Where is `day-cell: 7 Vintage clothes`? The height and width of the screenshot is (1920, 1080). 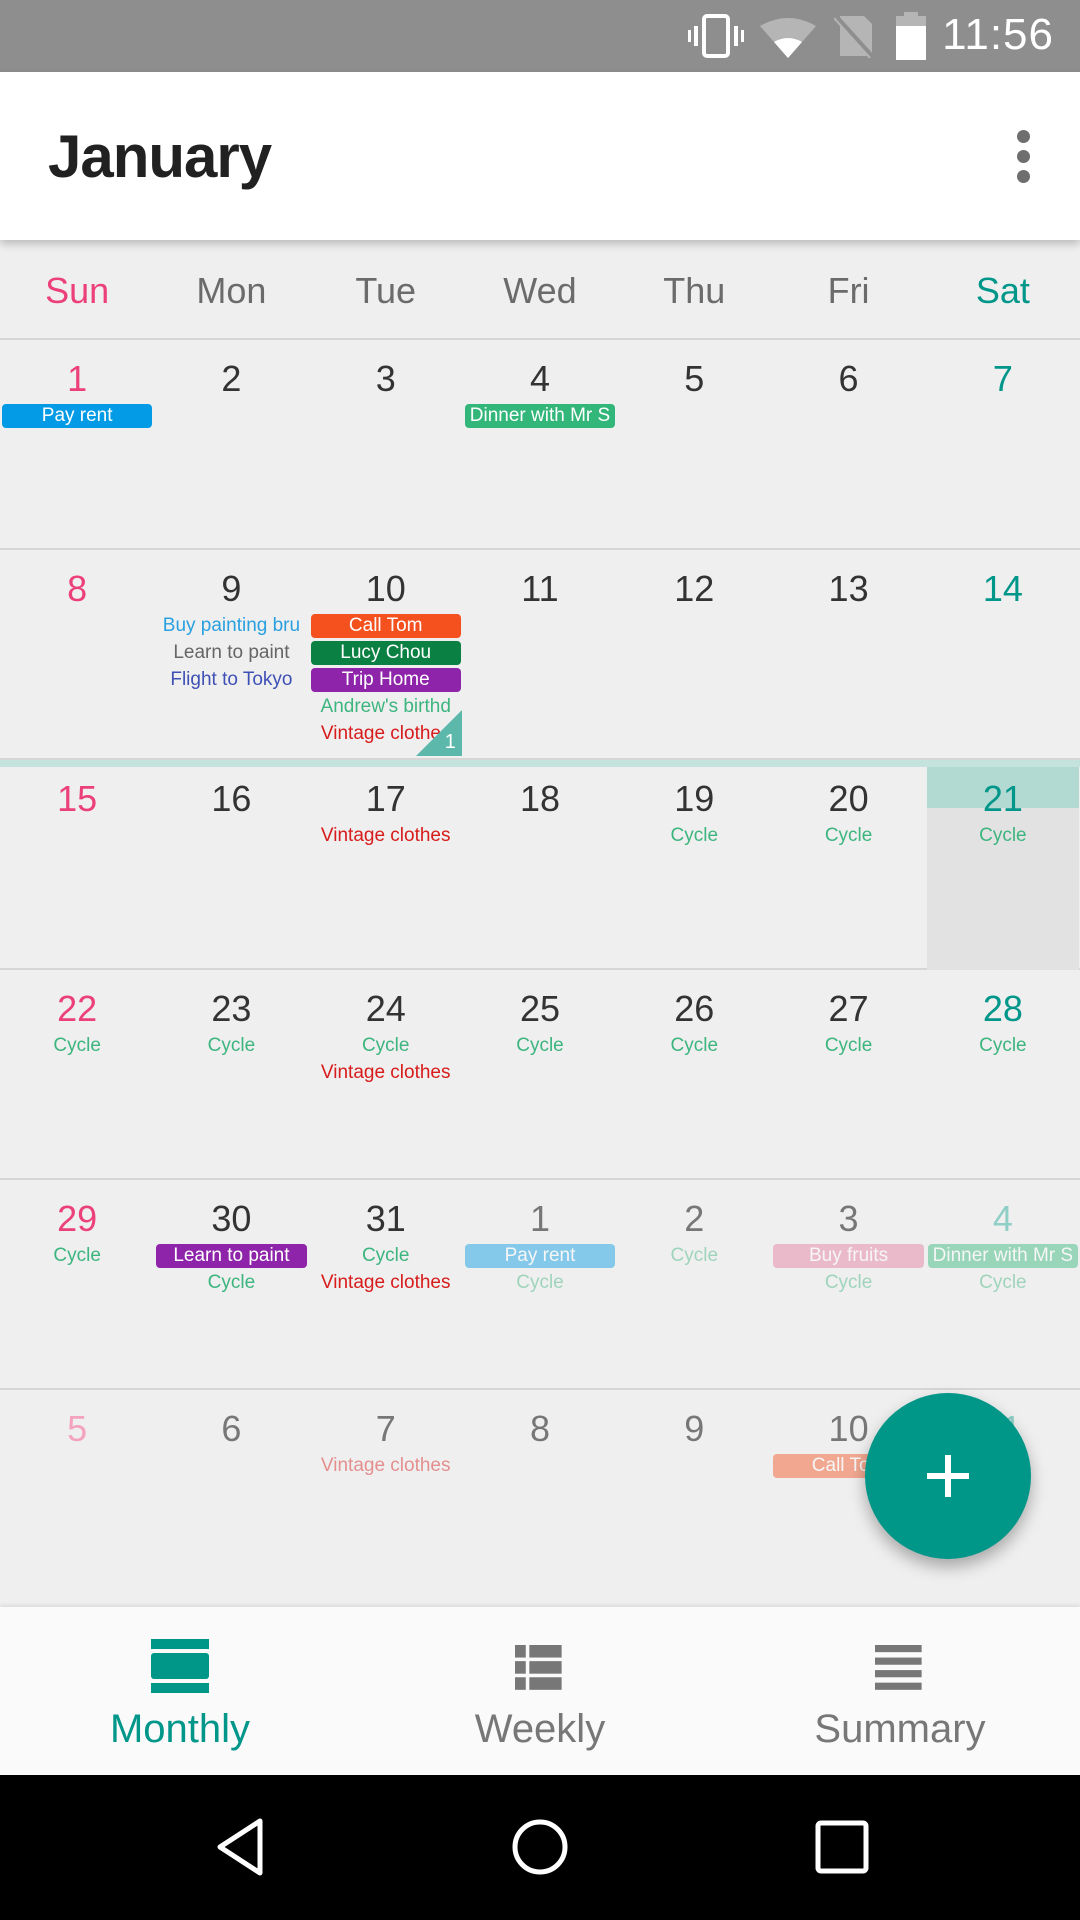 day-cell: 7 Vintage clothes is located at coordinates (386, 1494).